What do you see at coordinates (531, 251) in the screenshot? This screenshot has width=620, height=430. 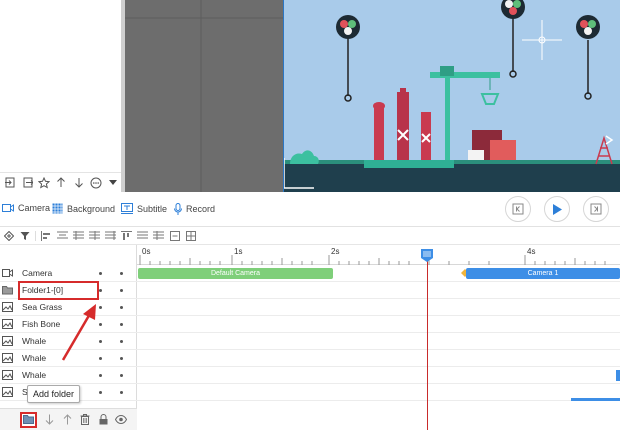 I see `ruler-tick-label: 4s` at bounding box center [531, 251].